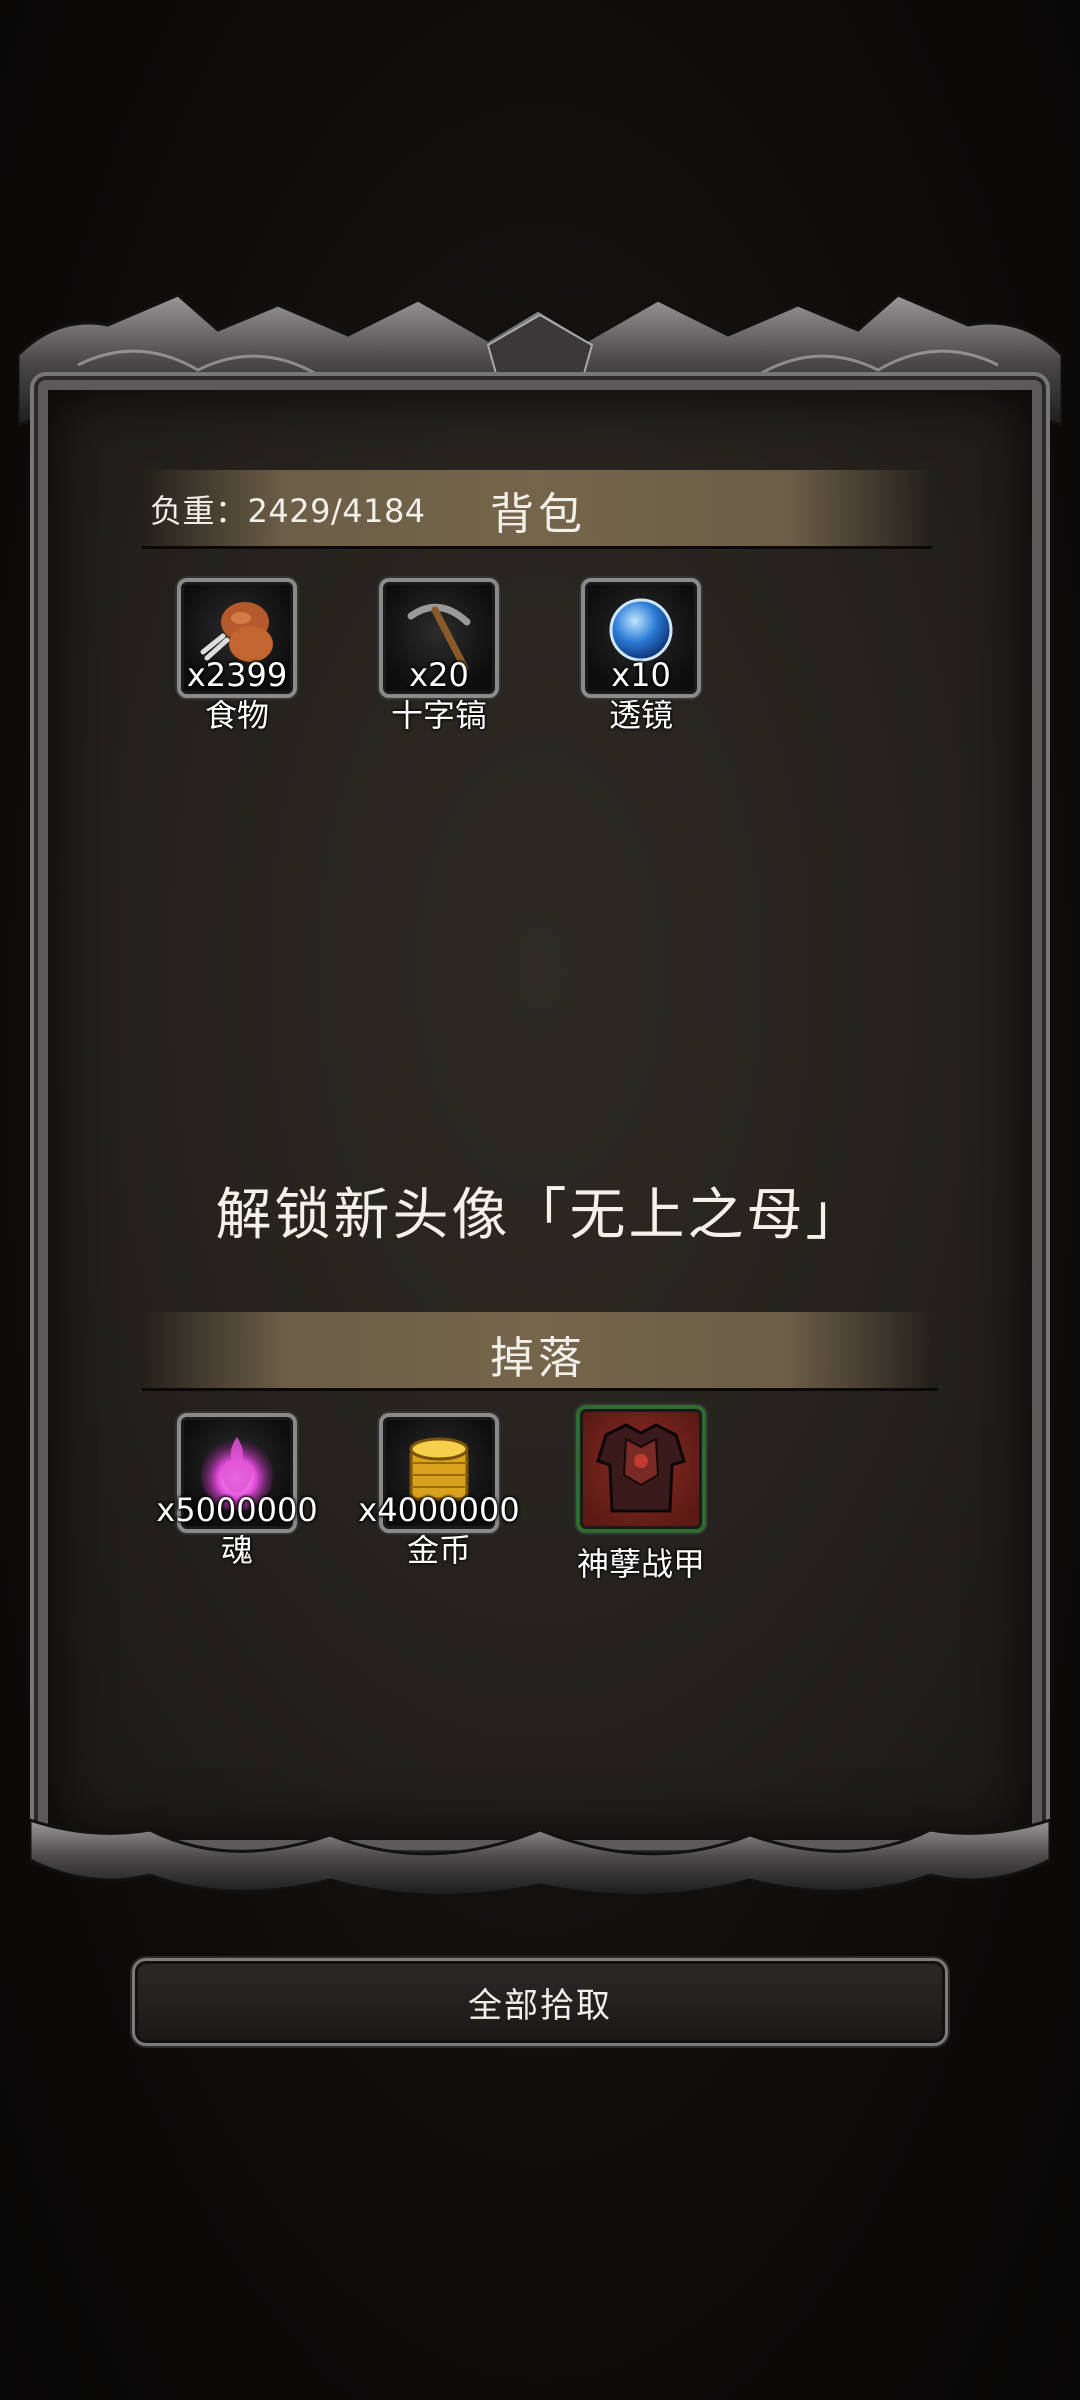 The image size is (1080, 2400). I want to click on item-quantity: x5000000, so click(237, 1510).